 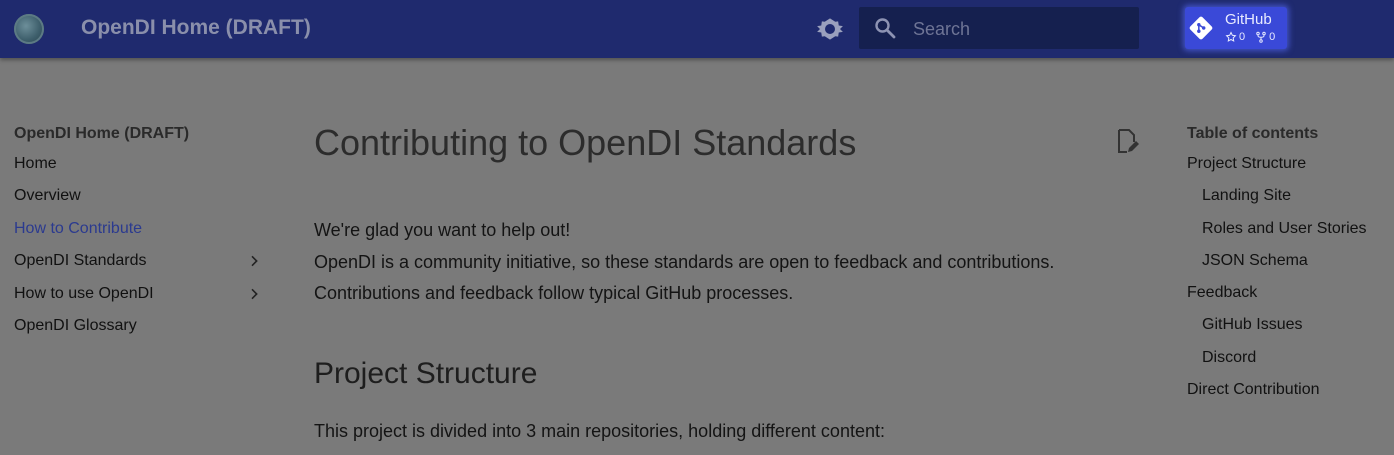 I want to click on toc-item-discord: Discord, so click(x=1287, y=358).